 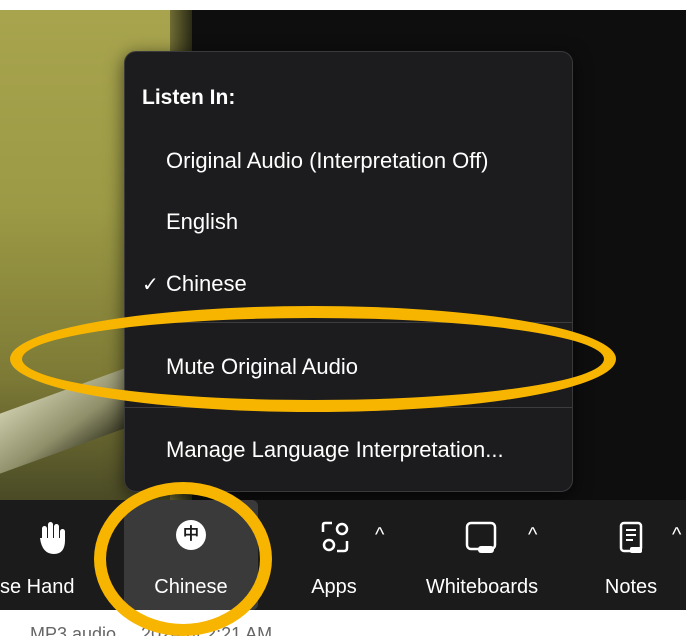 What do you see at coordinates (52, 538) in the screenshot?
I see `hand-icon` at bounding box center [52, 538].